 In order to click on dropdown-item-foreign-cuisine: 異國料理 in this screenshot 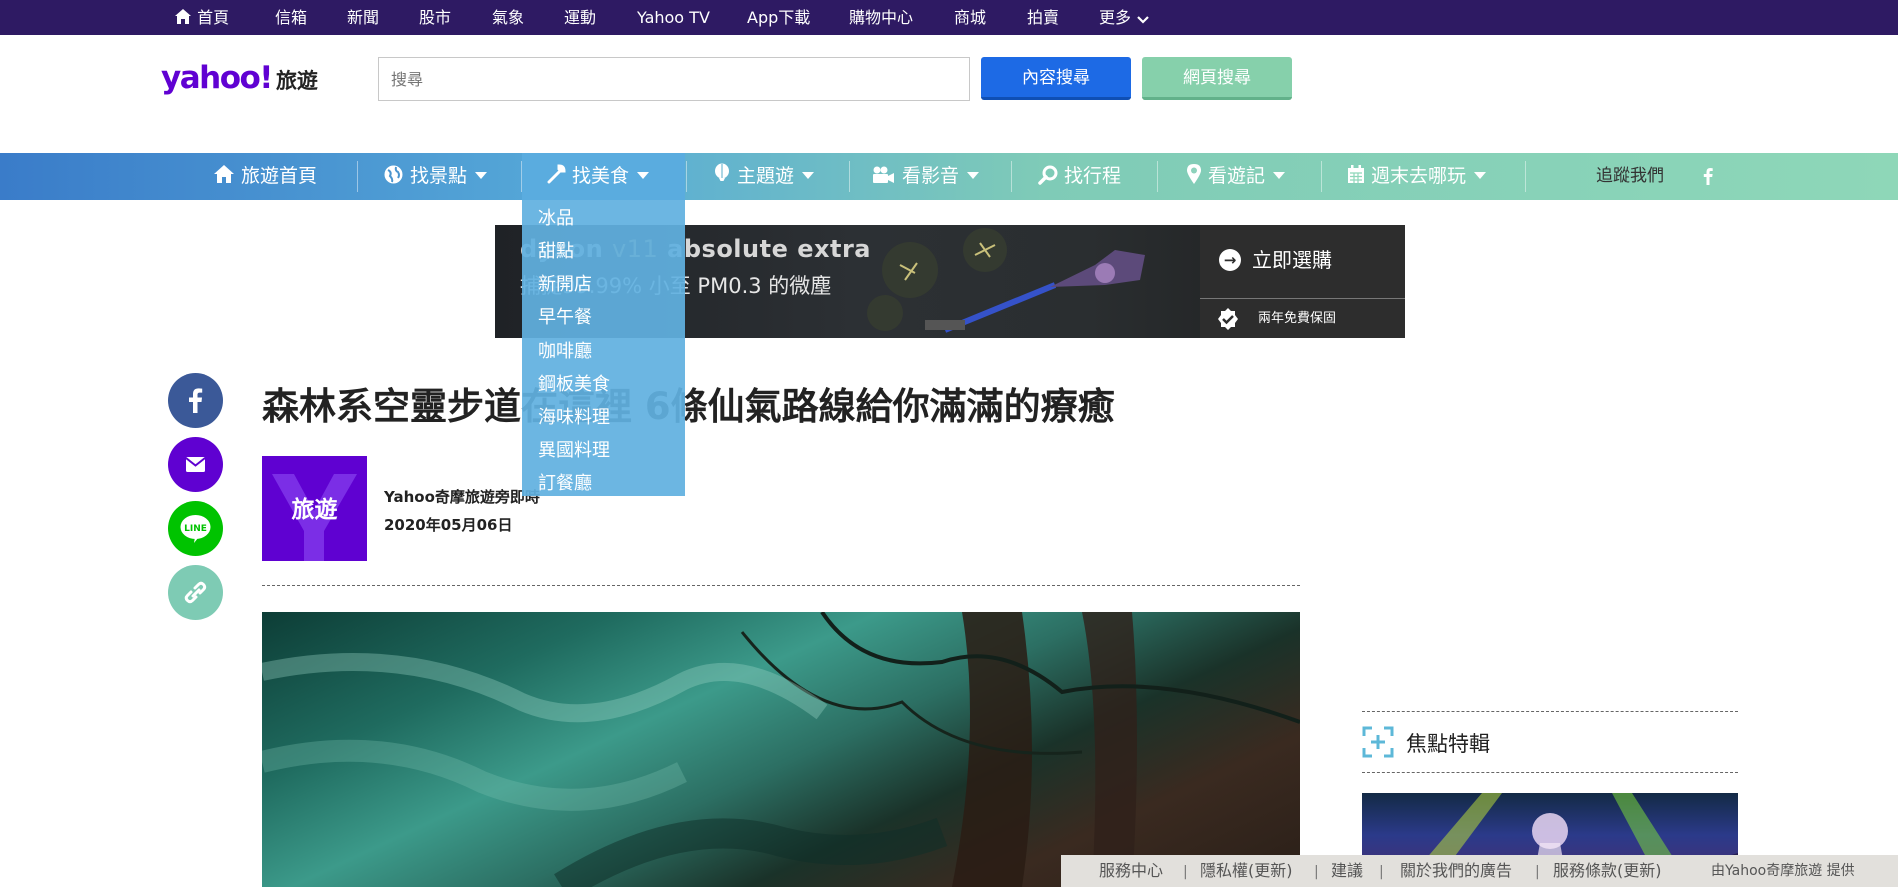, I will do `click(574, 450)`.